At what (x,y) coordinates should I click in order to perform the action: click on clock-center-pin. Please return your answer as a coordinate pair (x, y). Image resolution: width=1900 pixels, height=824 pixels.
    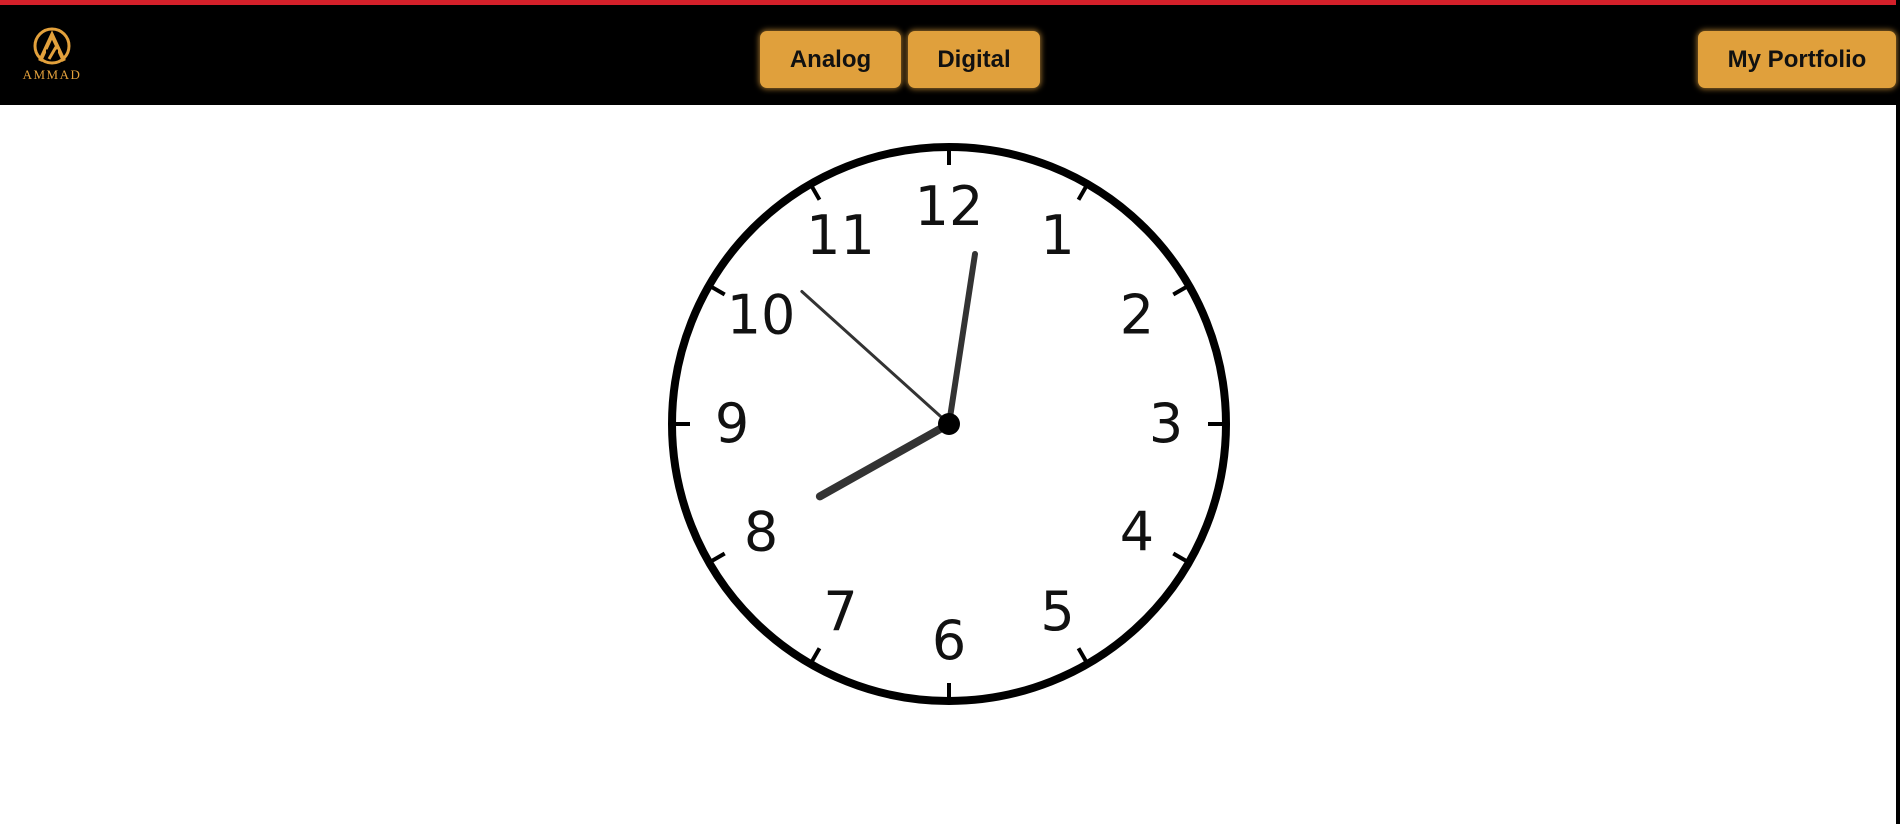
    Looking at the image, I should click on (949, 424).